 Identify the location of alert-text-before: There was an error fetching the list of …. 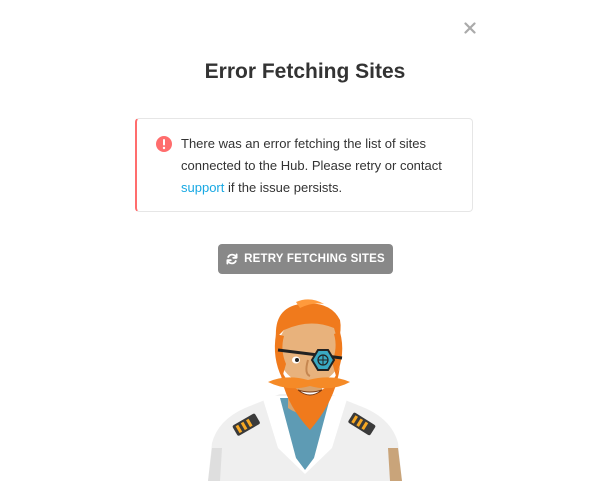
(311, 154).